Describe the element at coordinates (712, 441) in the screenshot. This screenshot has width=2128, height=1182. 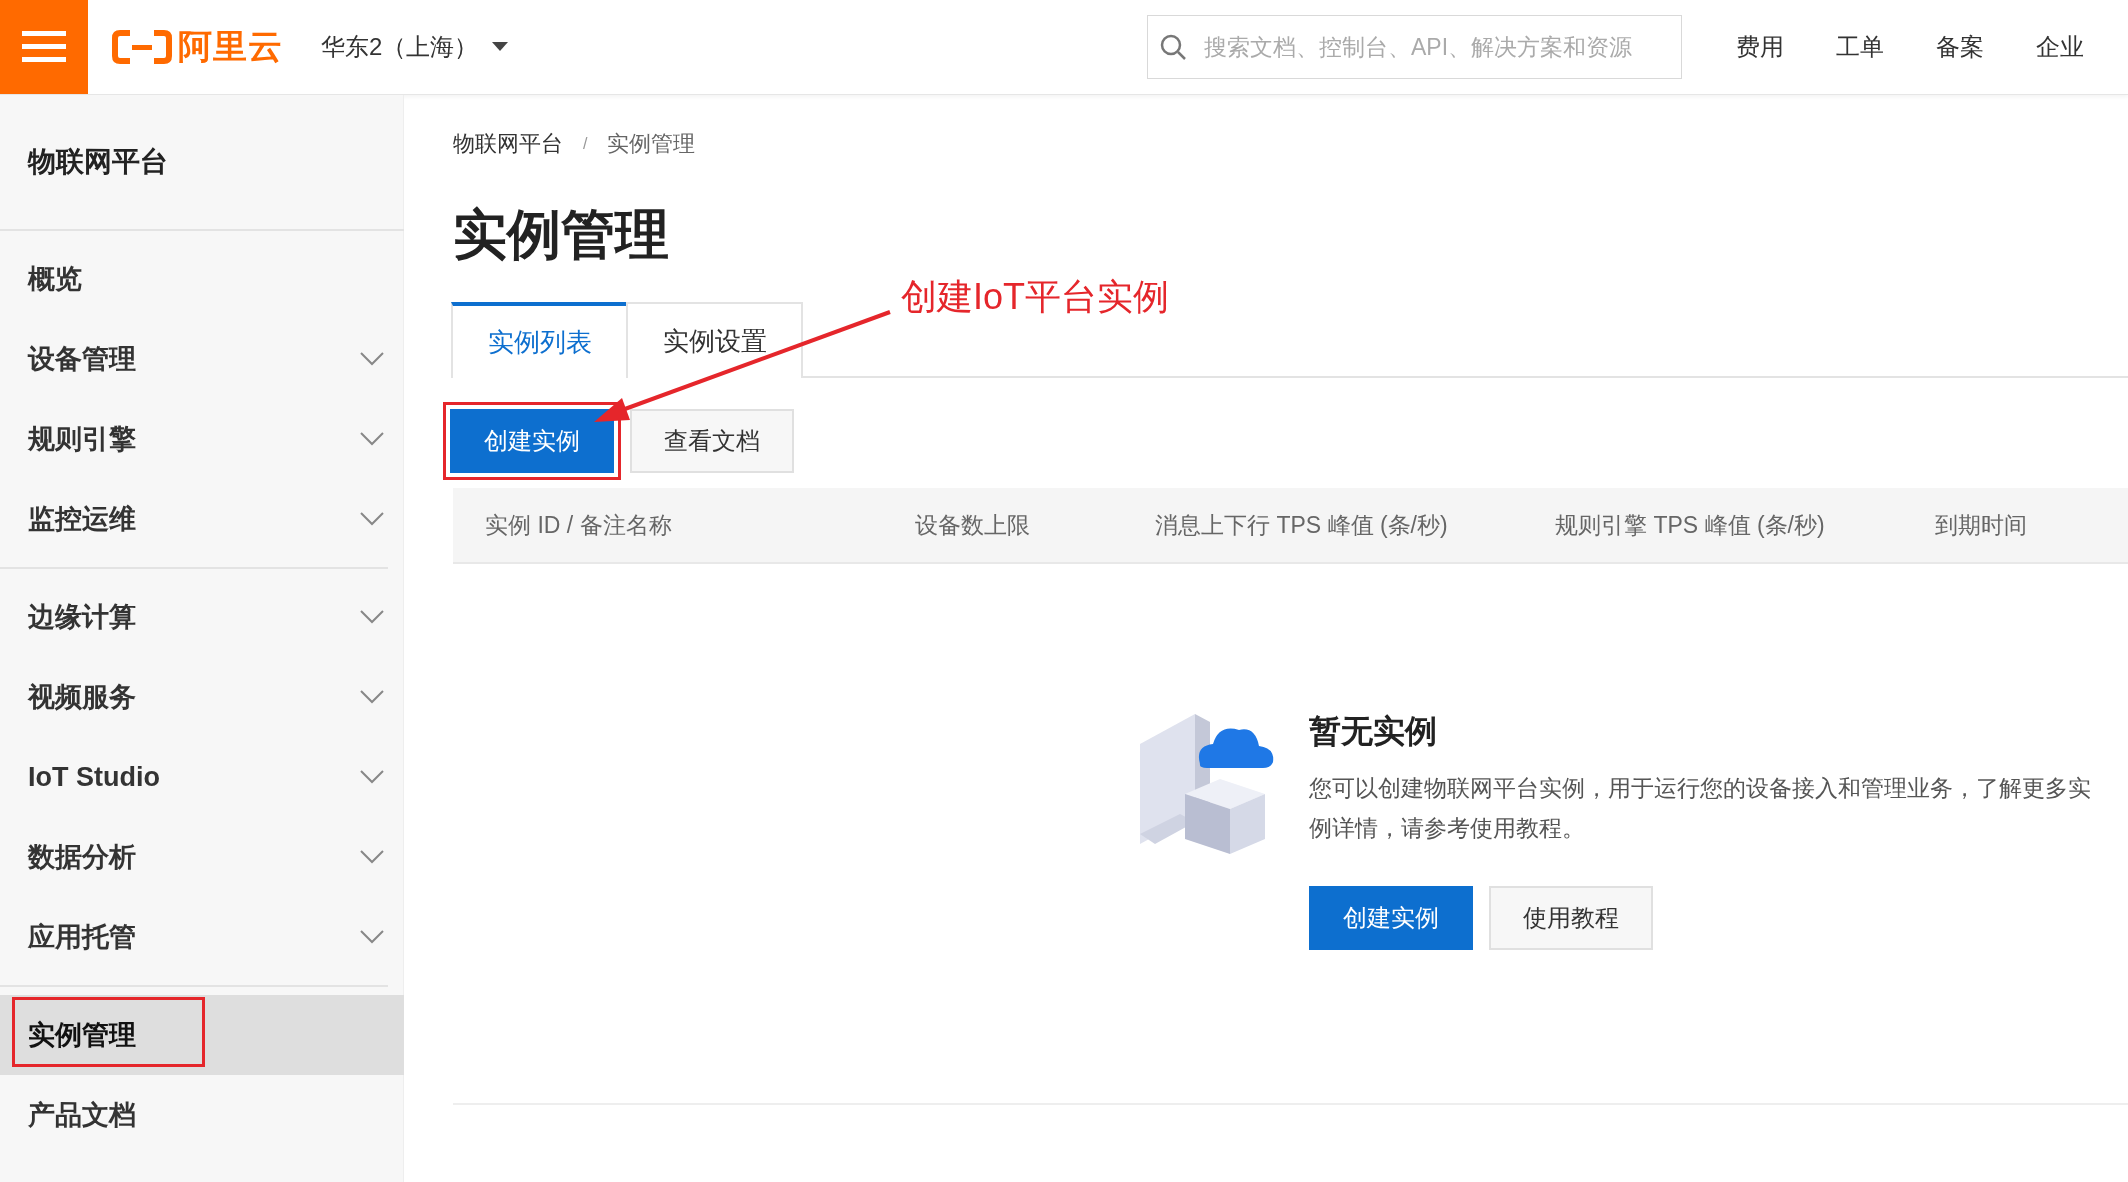
I see `toolbar-button: 查看文档` at that location.